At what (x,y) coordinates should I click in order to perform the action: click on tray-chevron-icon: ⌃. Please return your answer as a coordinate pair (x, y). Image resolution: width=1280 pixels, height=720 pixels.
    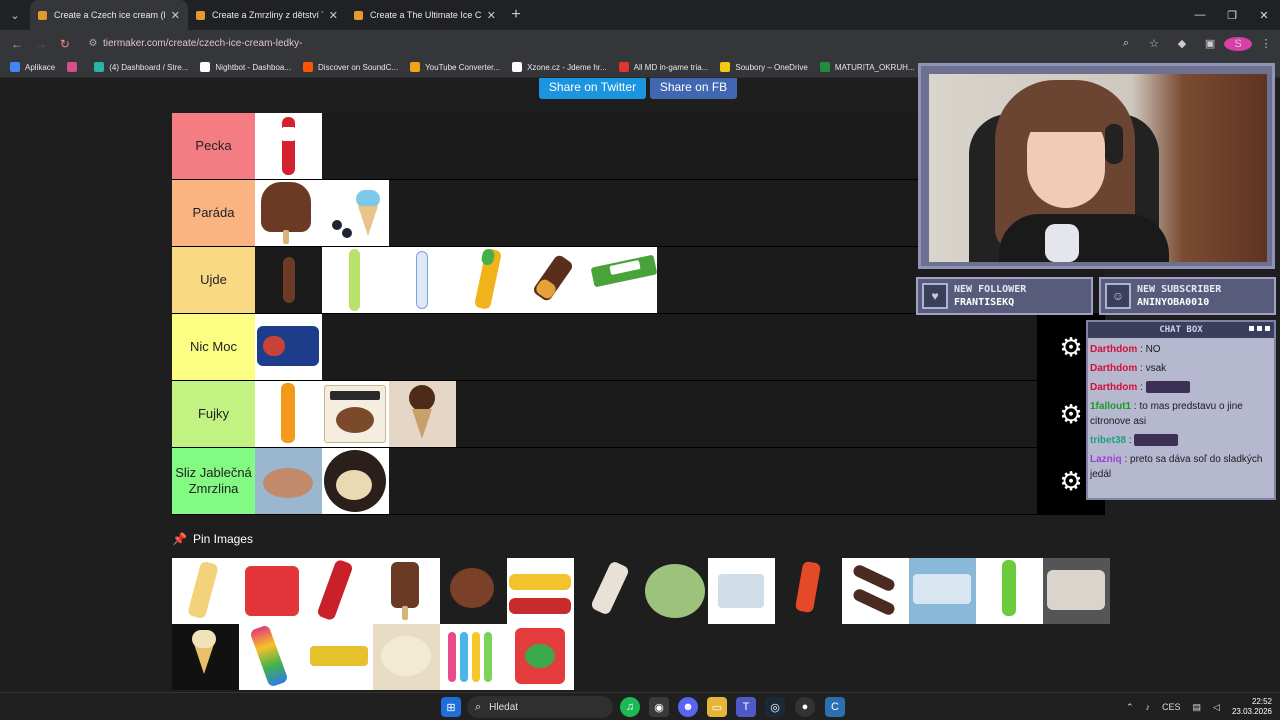
    Looking at the image, I should click on (1130, 707).